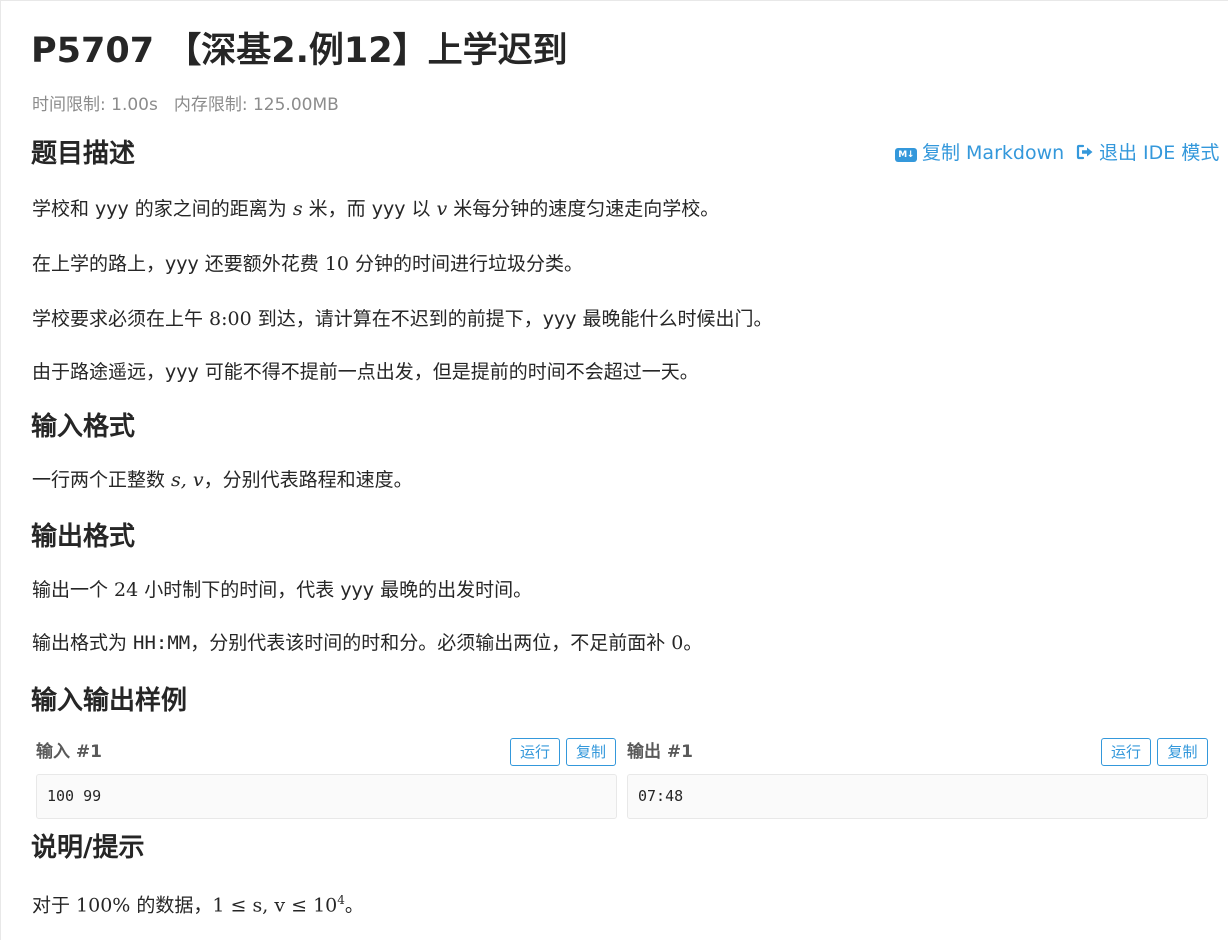  I want to click on copy-output-button: 复制, so click(1182, 752).